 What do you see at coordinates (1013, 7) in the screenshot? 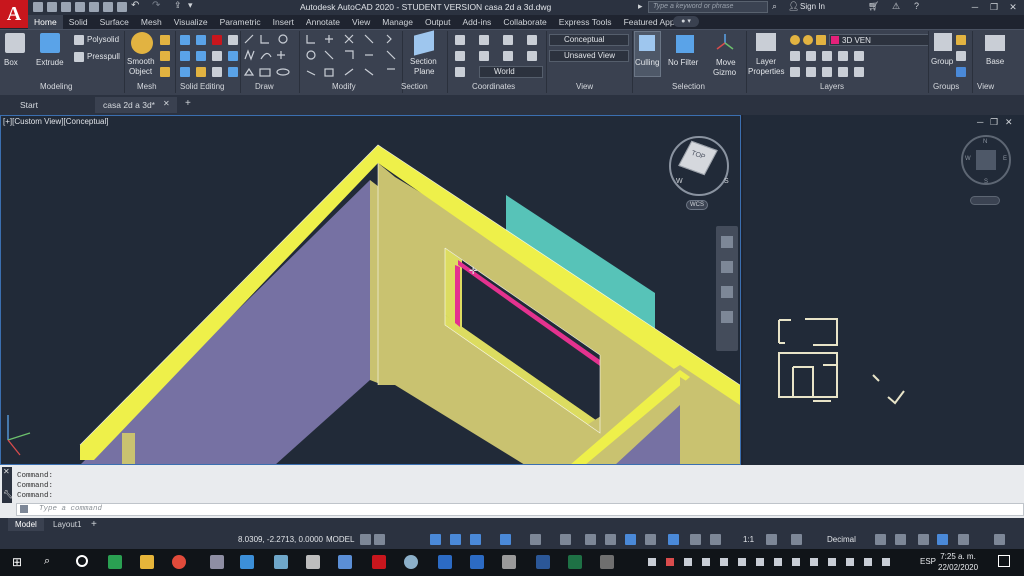
I see `close-icon: ✕` at bounding box center [1013, 7].